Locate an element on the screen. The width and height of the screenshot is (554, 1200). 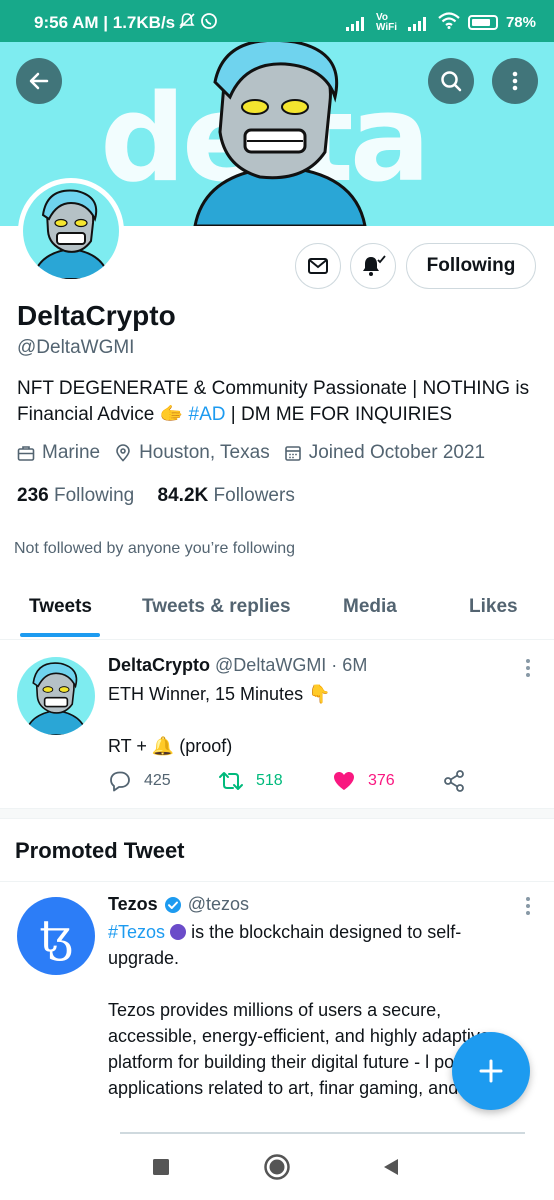
status-time: 9:56 AM | 1.7KB/s is located at coordinates (105, 22).